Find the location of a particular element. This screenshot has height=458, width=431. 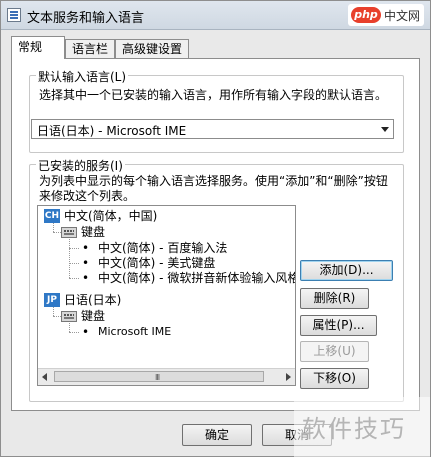

watermark-overlay: 软件技巧 is located at coordinates (362, 427).